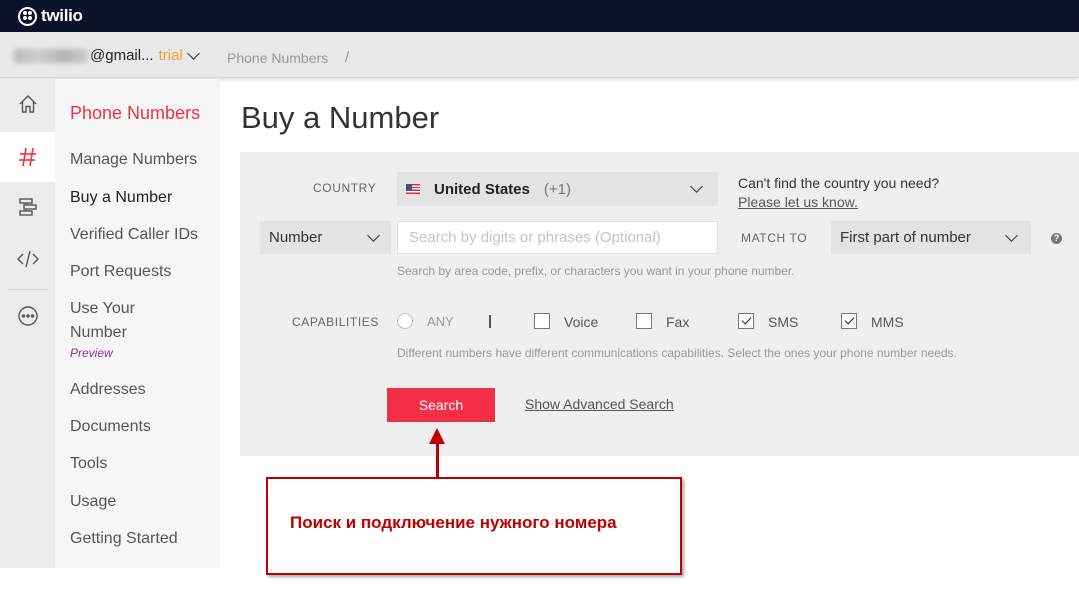 The height and width of the screenshot is (600, 1079). Describe the element at coordinates (849, 321) in the screenshot. I see `capability-mms-checkbox` at that location.